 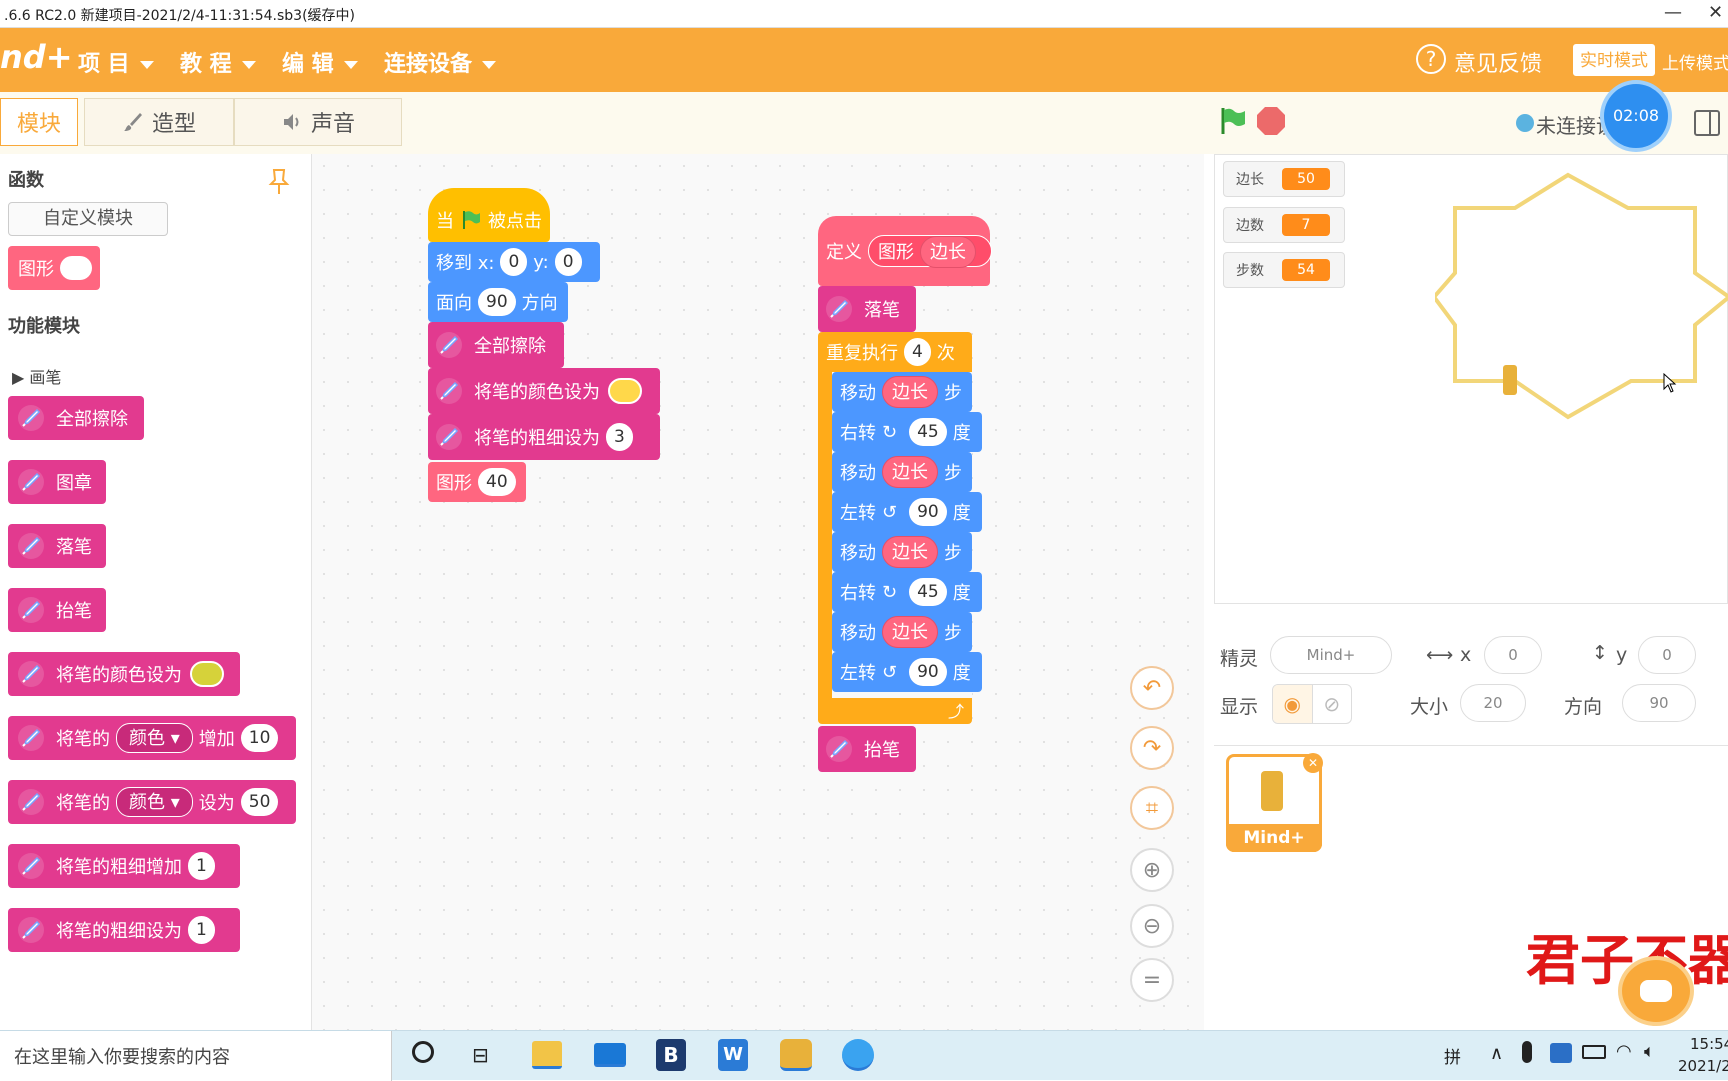 What do you see at coordinates (1471, 888) in the screenshot?
I see `sprite-list: Mind+ ✕ 君子不器` at bounding box center [1471, 888].